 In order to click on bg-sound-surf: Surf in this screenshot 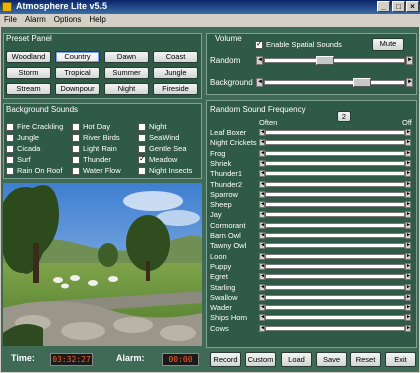, I will do `click(18, 159)`.